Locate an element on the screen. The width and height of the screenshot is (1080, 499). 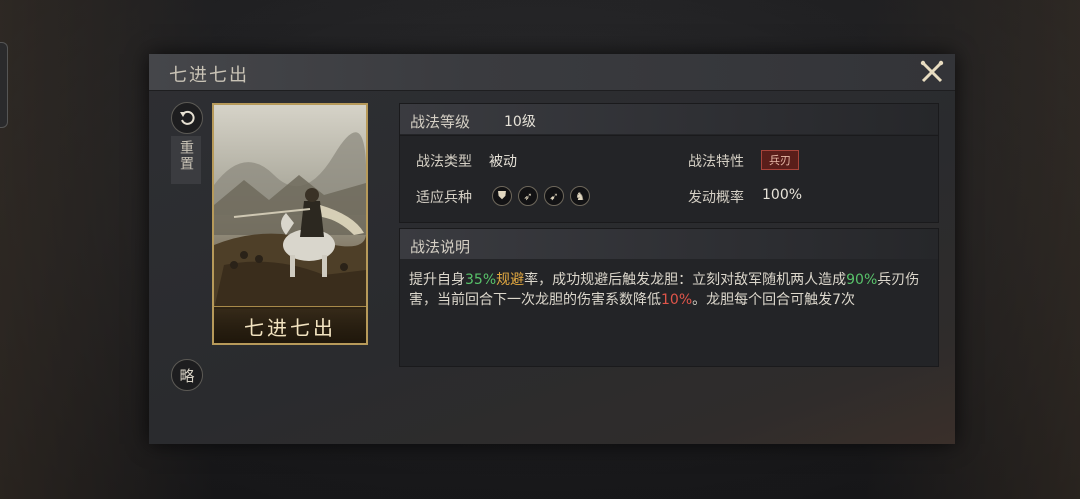
close-icon is located at coordinates (932, 71).